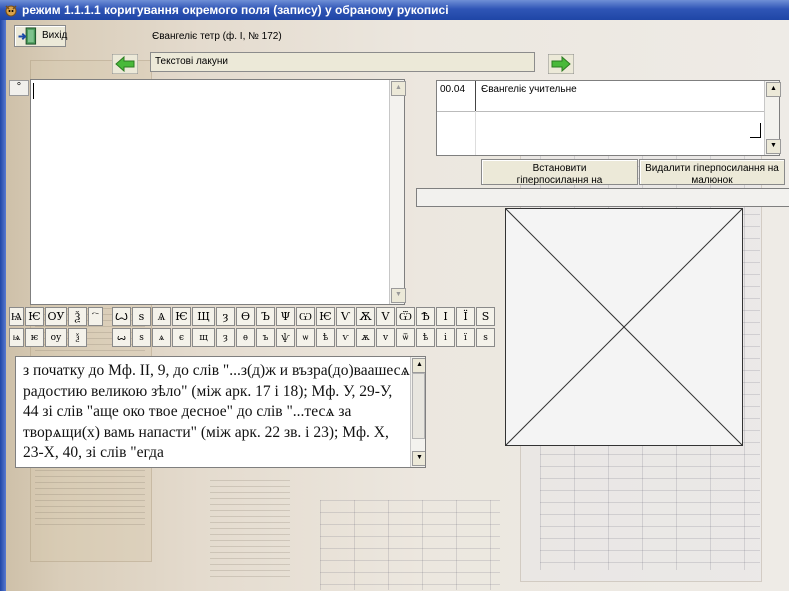  Describe the element at coordinates (755, 137) in the screenshot. I see `row-cursor-base` at that location.